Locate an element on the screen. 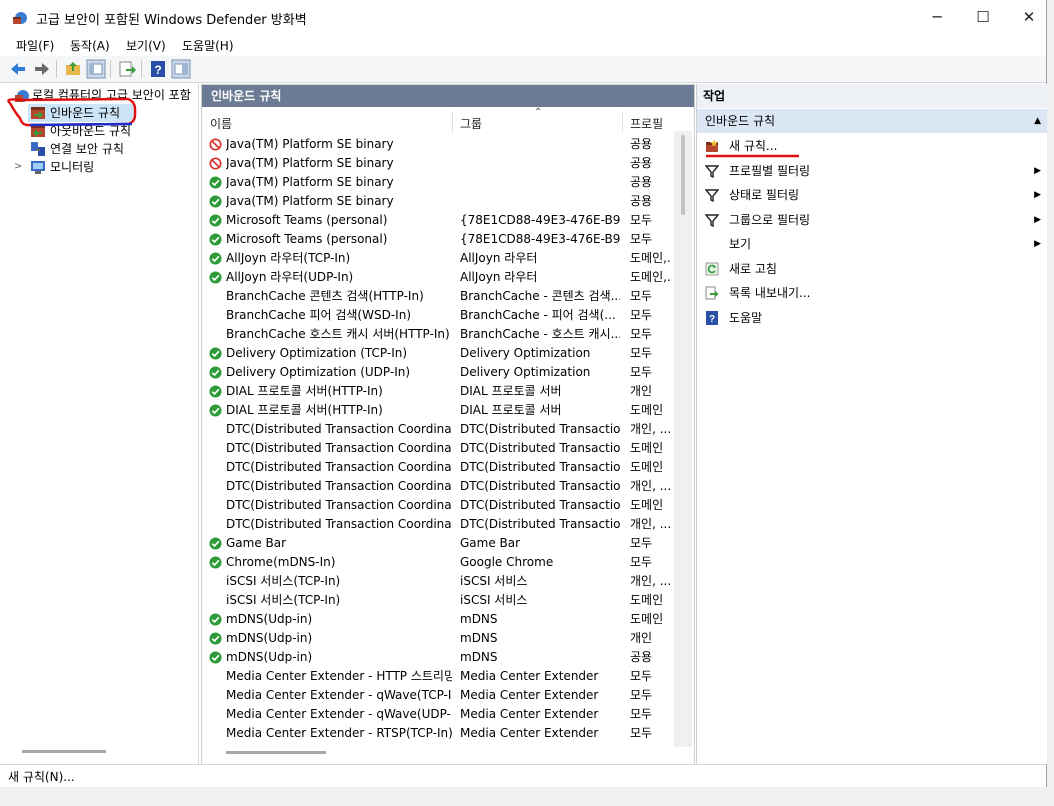 Image resolution: width=1054 pixels, height=806 pixels. close-button: ✕ is located at coordinates (1029, 17).